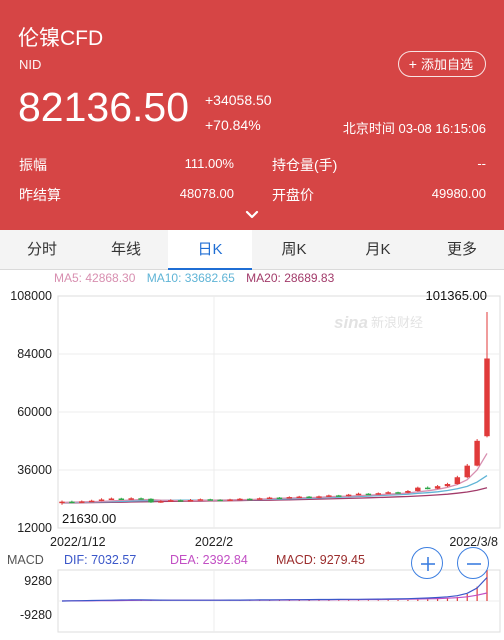  I want to click on date-axis-tick: 2022/1/12, so click(78, 542).